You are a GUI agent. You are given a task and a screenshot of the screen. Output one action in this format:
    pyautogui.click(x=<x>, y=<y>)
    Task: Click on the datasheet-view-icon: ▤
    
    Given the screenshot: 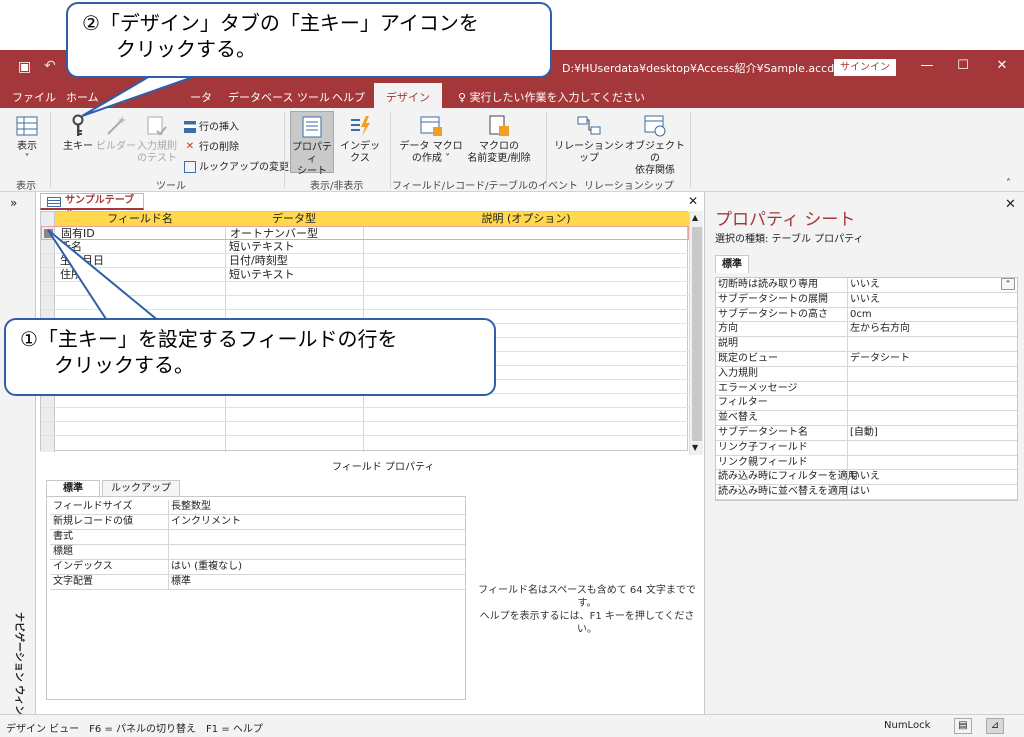 What is the action you would take?
    pyautogui.click(x=963, y=726)
    